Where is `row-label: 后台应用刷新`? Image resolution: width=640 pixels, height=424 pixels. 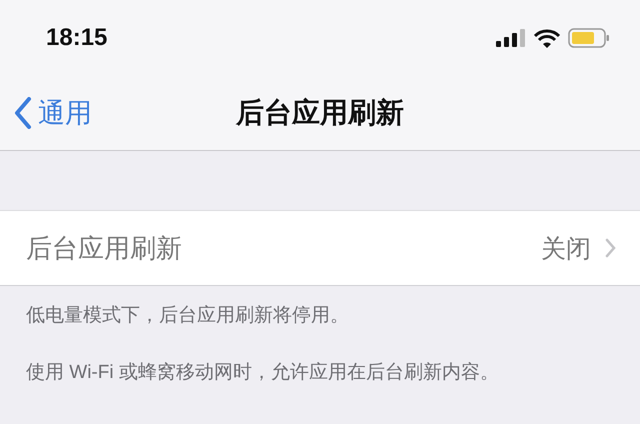 row-label: 后台应用刷新 is located at coordinates (104, 248).